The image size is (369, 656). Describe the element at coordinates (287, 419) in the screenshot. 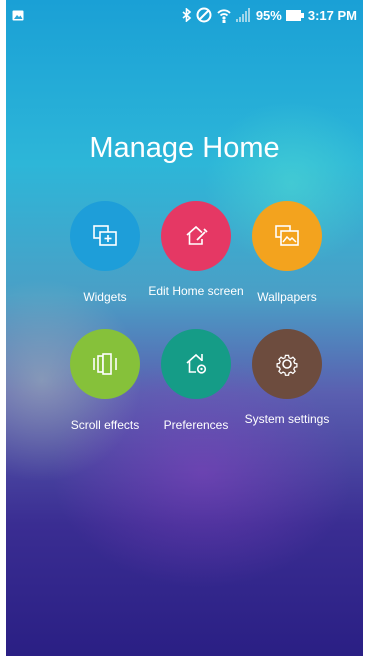

I see `system-settings-label: System settings` at that location.